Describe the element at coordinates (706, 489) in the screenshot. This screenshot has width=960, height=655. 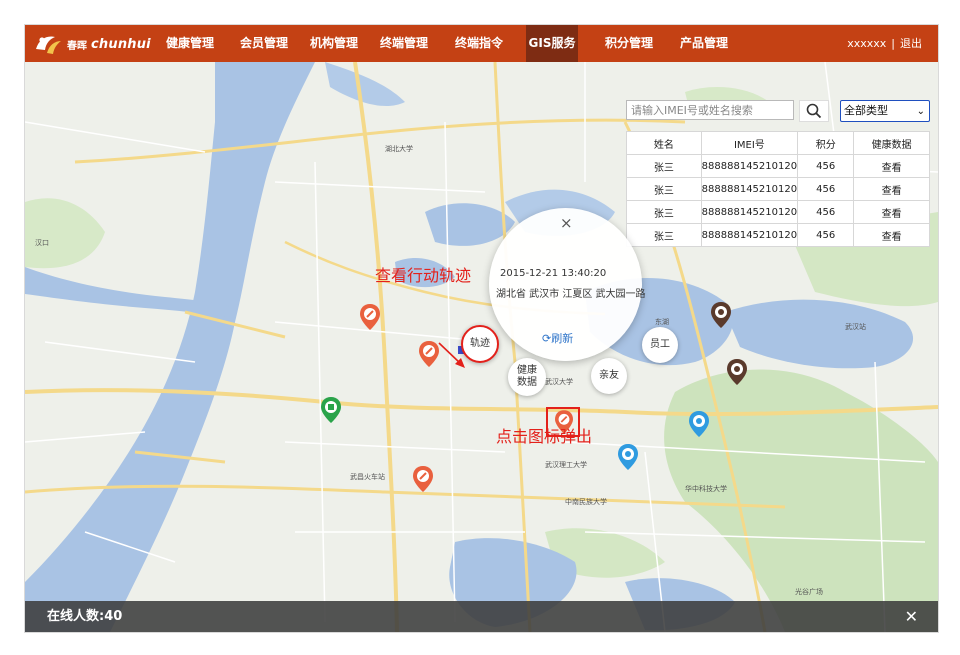
I see `map-label: 华中科技大学` at that location.